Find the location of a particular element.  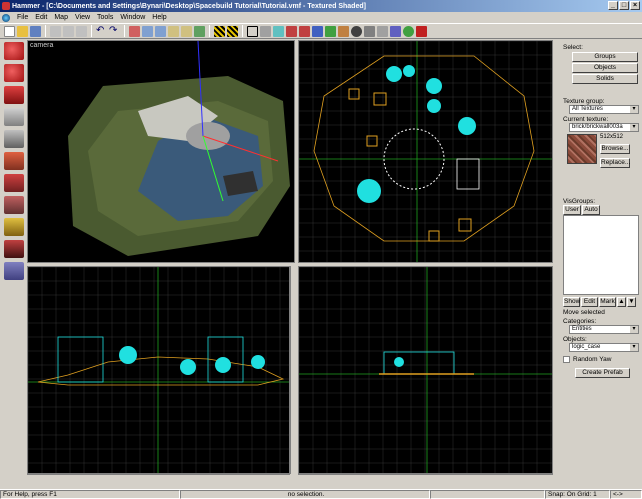

menu-view: View is located at coordinates (82, 17).